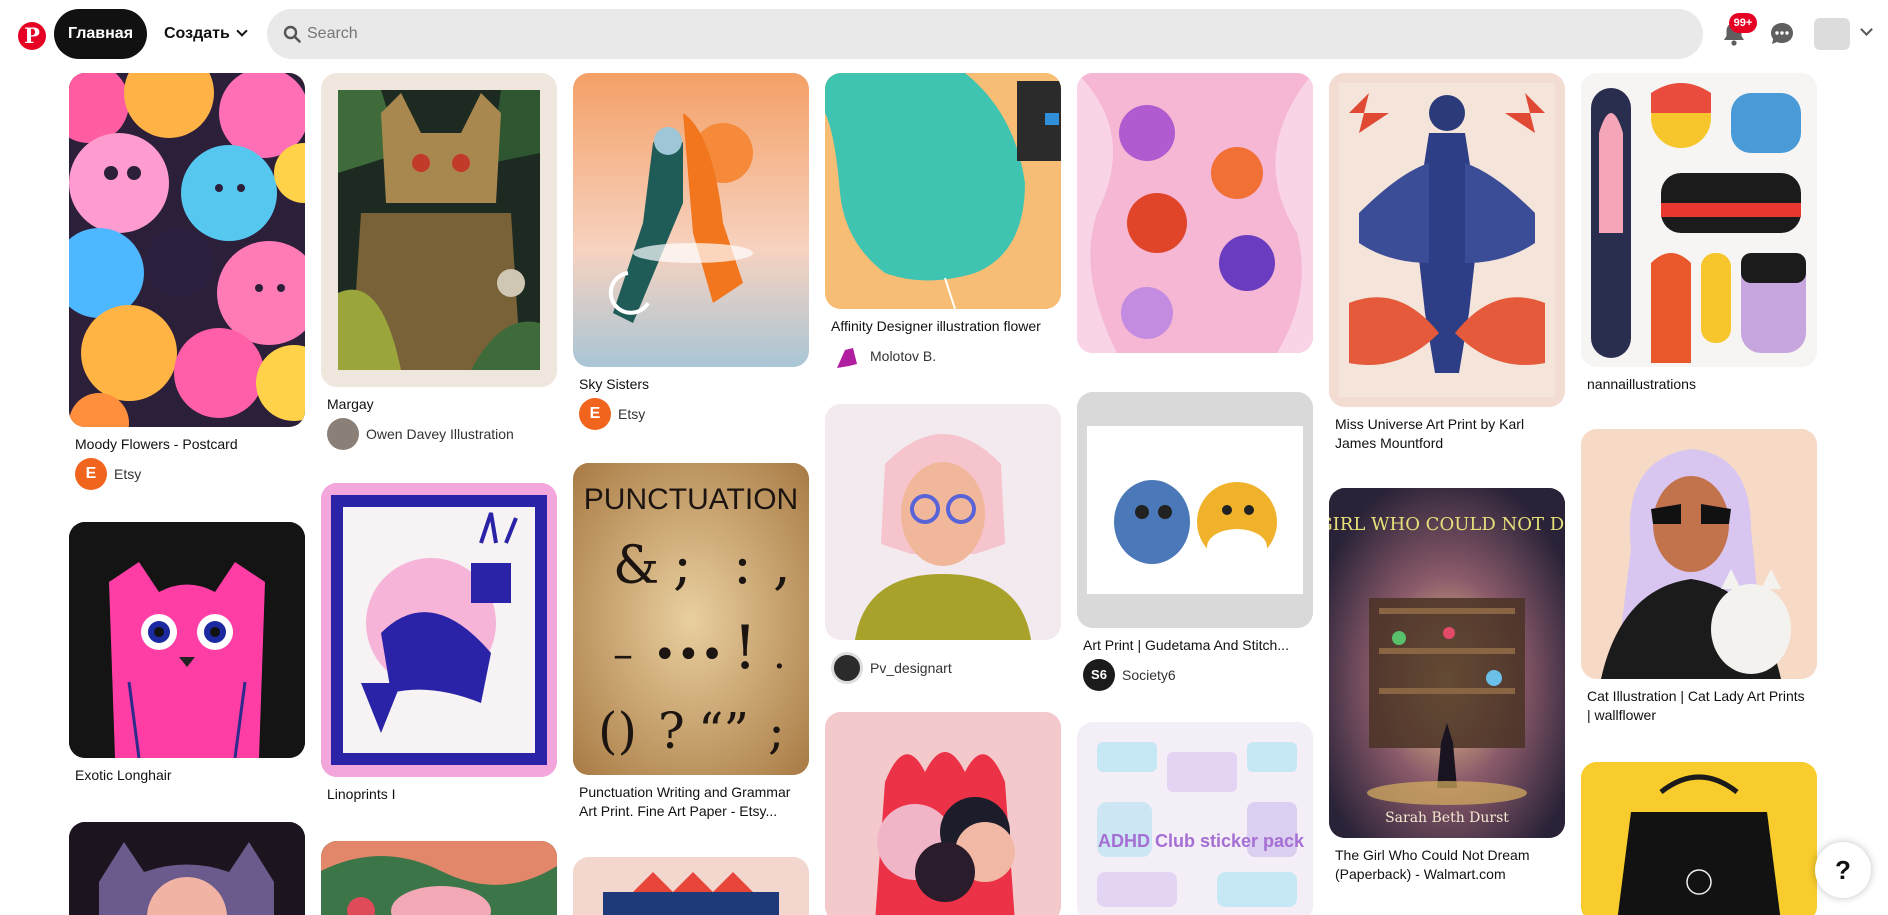 The image size is (1888, 915). What do you see at coordinates (1843, 870) in the screenshot?
I see `help-button: ?` at bounding box center [1843, 870].